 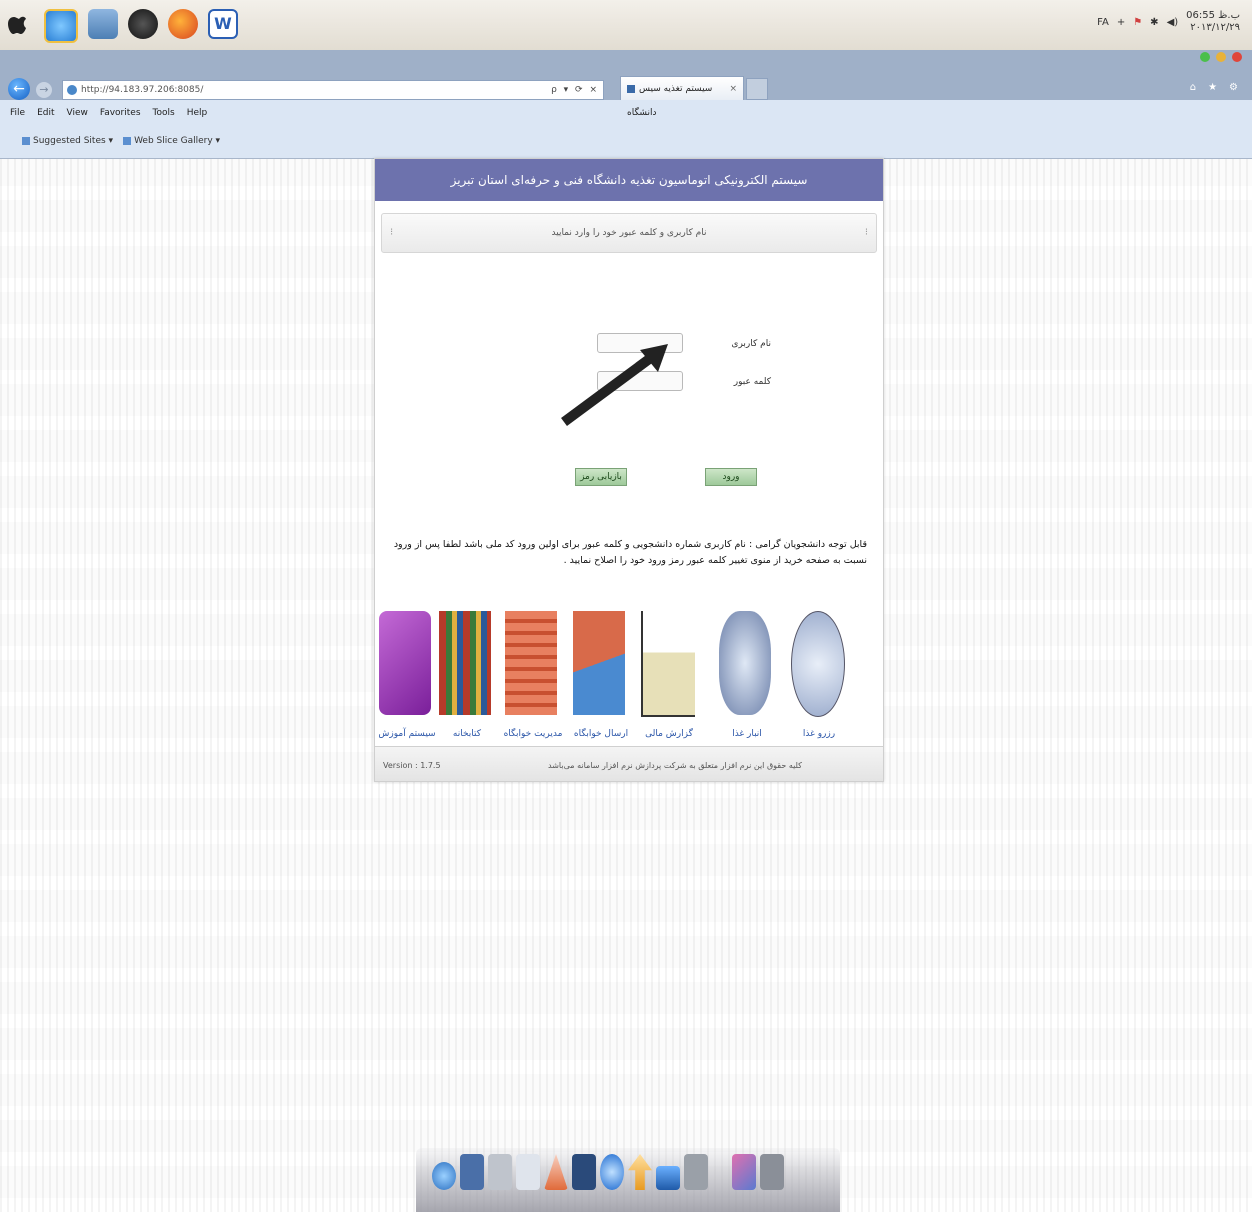 What do you see at coordinates (500, 1172) in the screenshot?
I see `printer-icon` at bounding box center [500, 1172].